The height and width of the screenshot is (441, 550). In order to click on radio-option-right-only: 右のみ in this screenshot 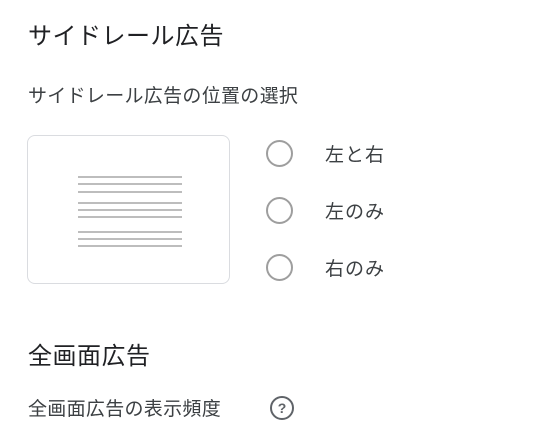, I will do `click(325, 267)`.